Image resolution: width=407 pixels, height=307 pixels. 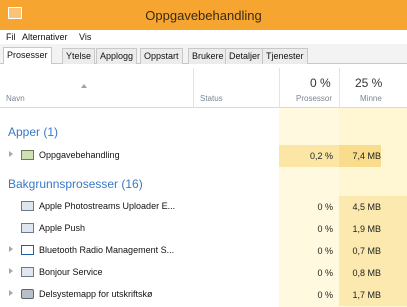 I want to click on process-mem: 1,7 MB, so click(x=366, y=295).